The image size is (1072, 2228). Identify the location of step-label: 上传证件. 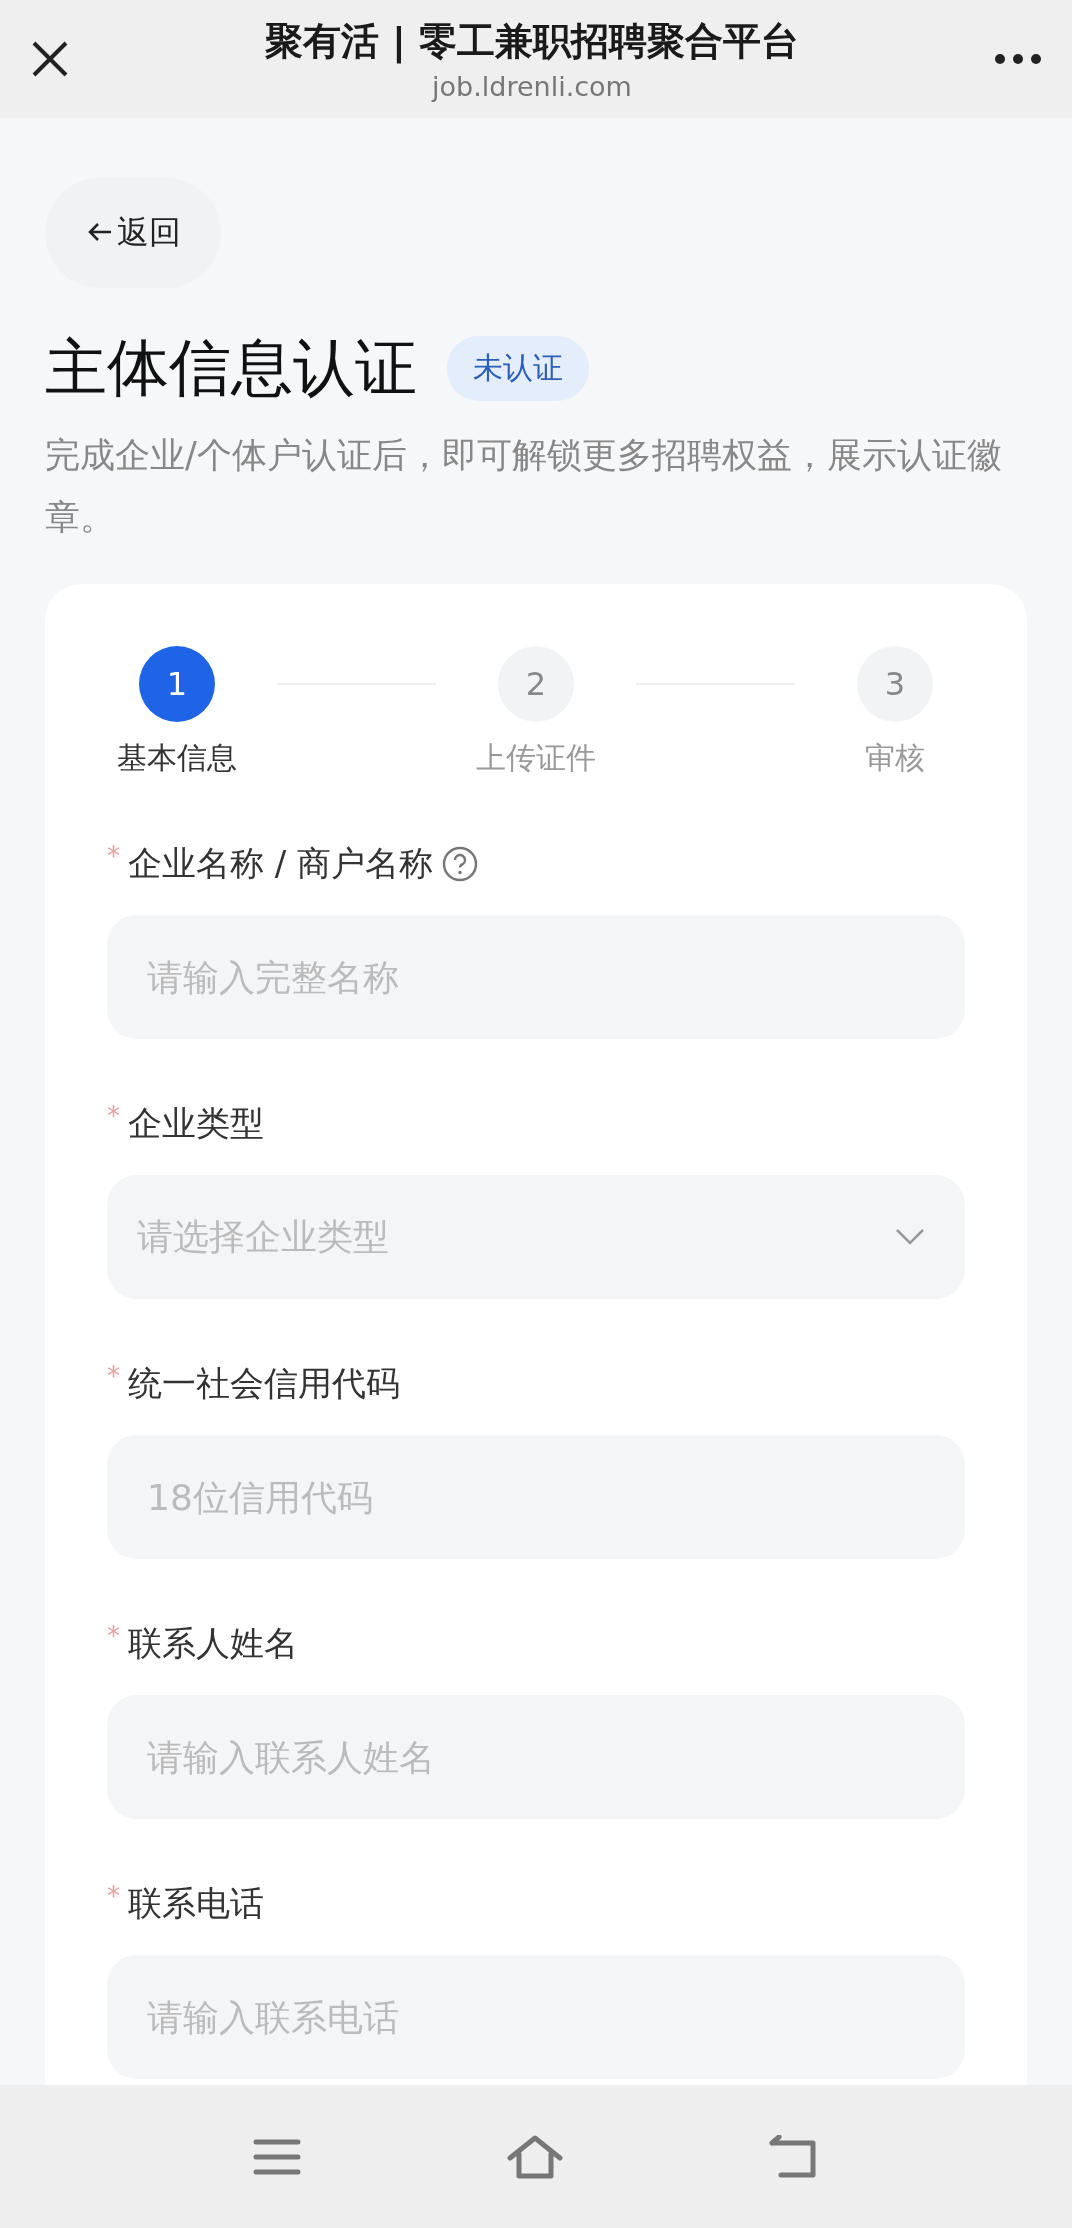
(536, 758).